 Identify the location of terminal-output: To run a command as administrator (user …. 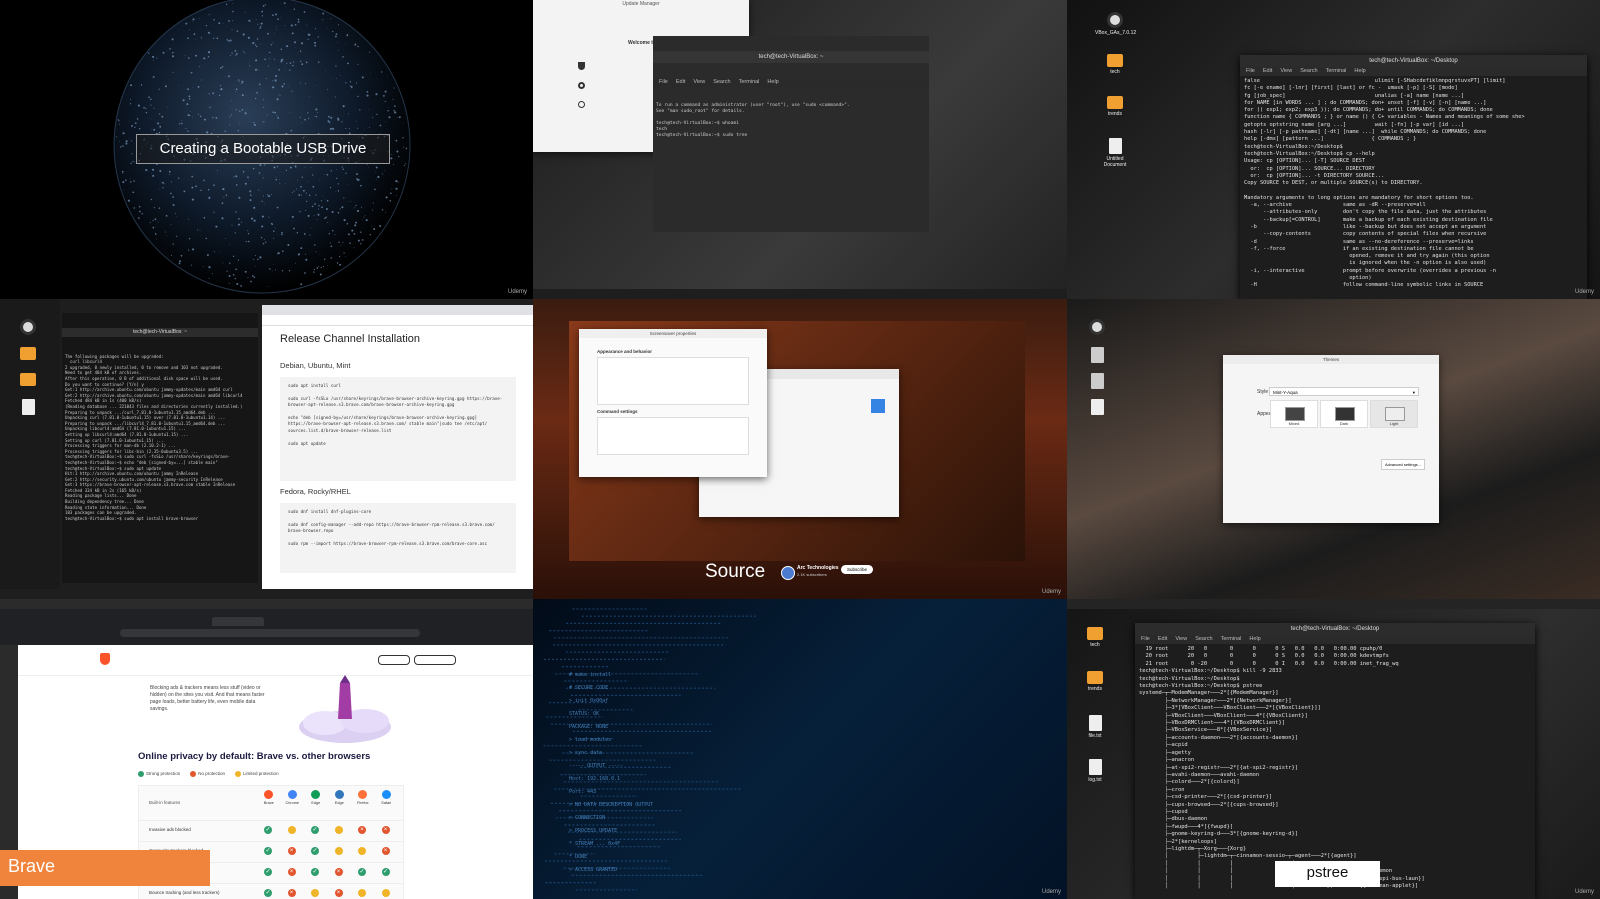
(791, 121).